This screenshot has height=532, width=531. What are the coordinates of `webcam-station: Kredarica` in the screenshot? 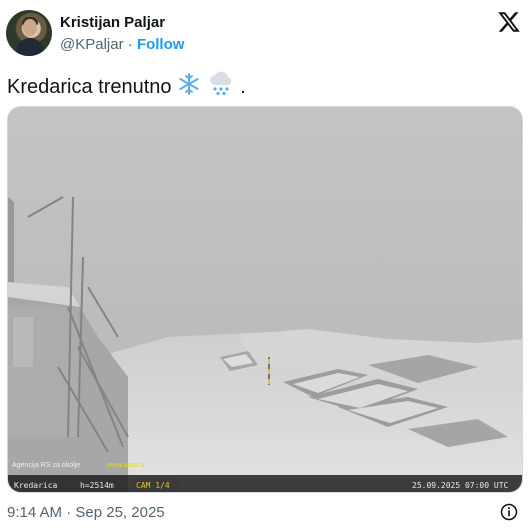 It's located at (36, 485).